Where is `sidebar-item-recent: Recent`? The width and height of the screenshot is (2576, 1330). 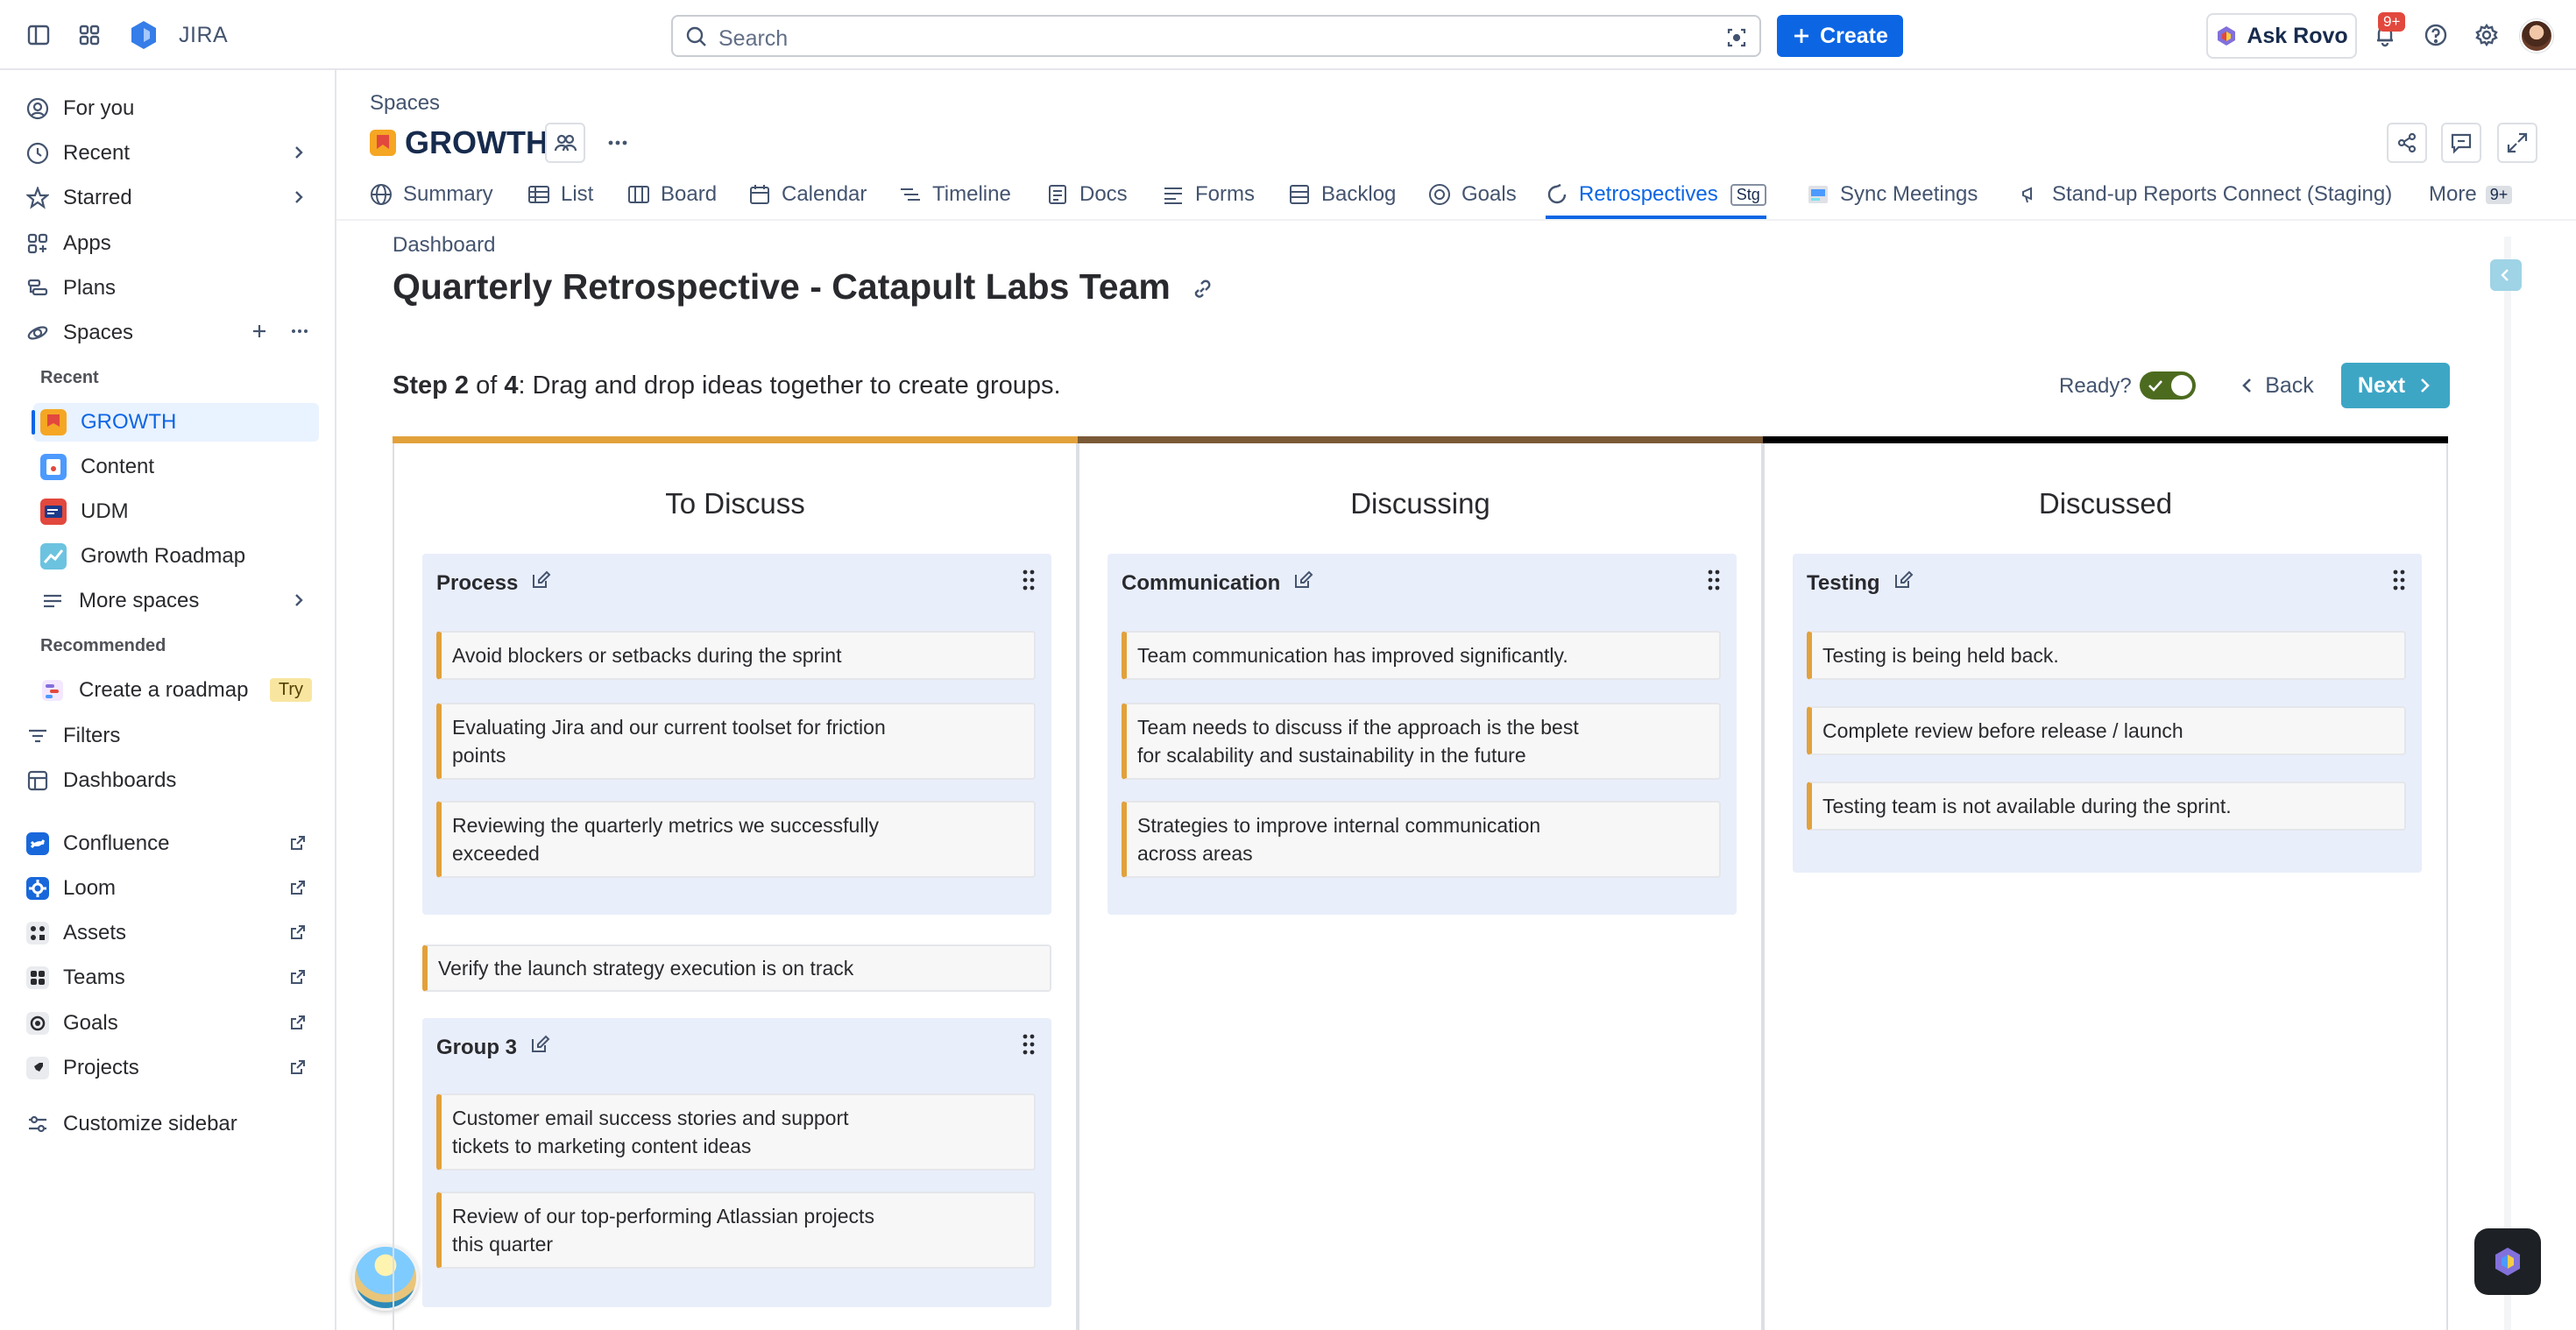
sidebar-item-recent: Recent is located at coordinates (172, 154).